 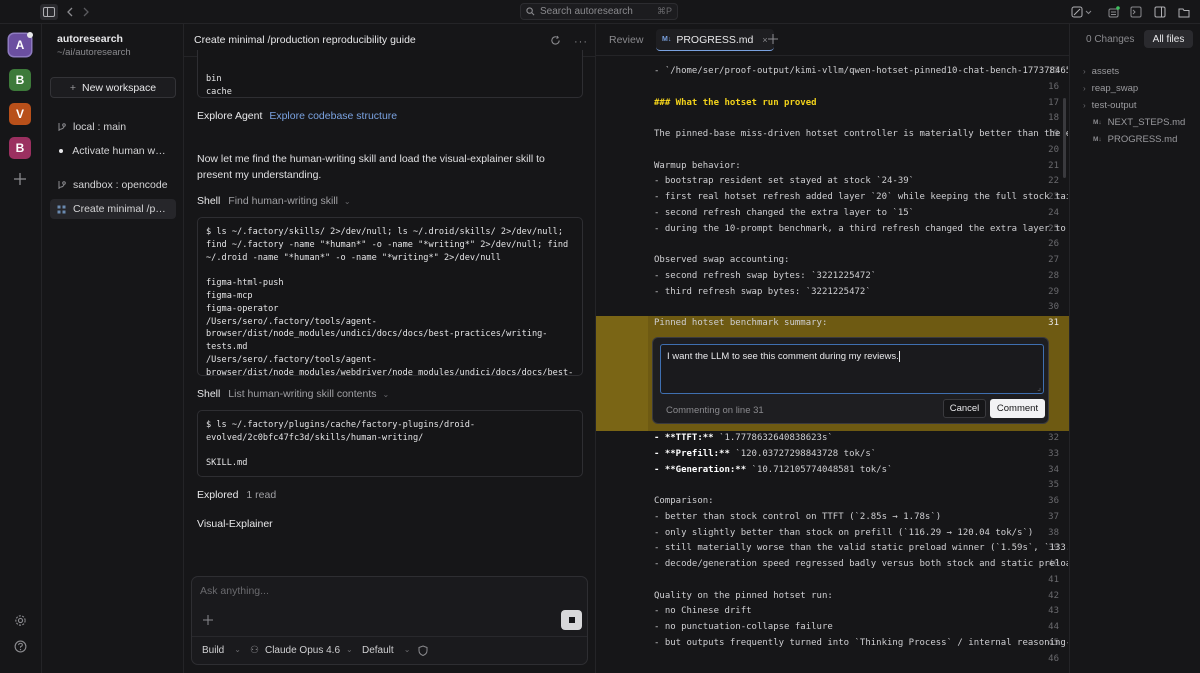 I want to click on shell-step-1: Shell Find human-writing skill ⌄, so click(x=274, y=201).